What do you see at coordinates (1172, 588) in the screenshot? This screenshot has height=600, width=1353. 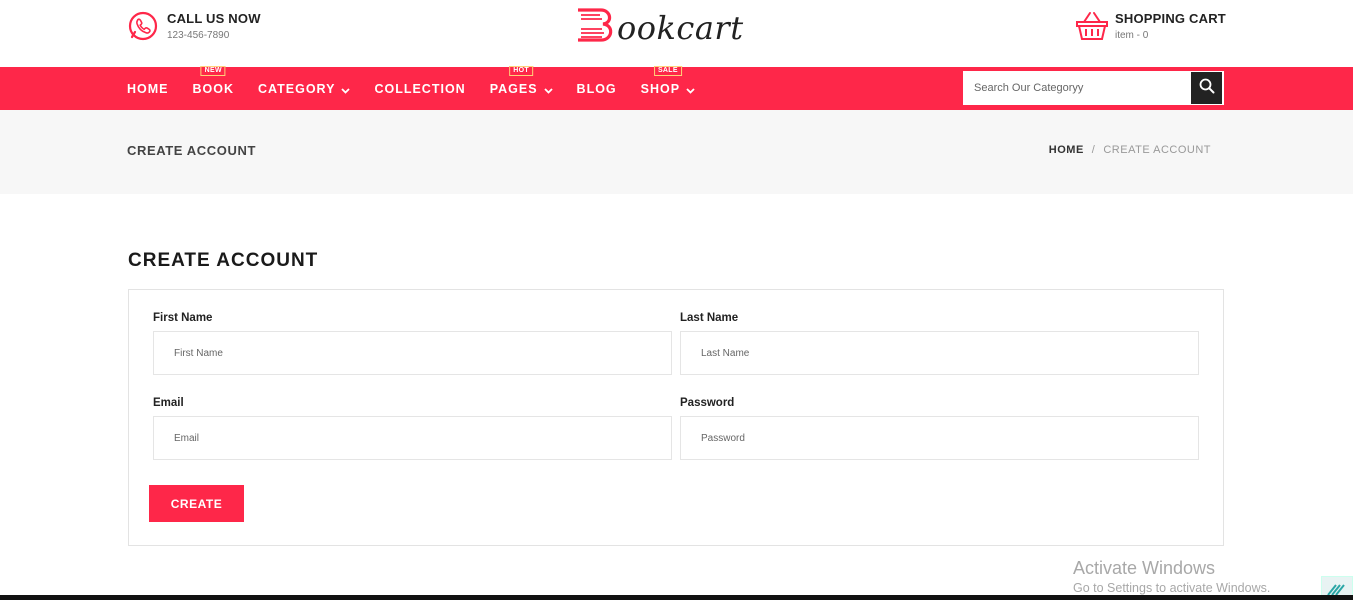 I see `watermark-subtitle: Go to Settings to activate Windows.` at bounding box center [1172, 588].